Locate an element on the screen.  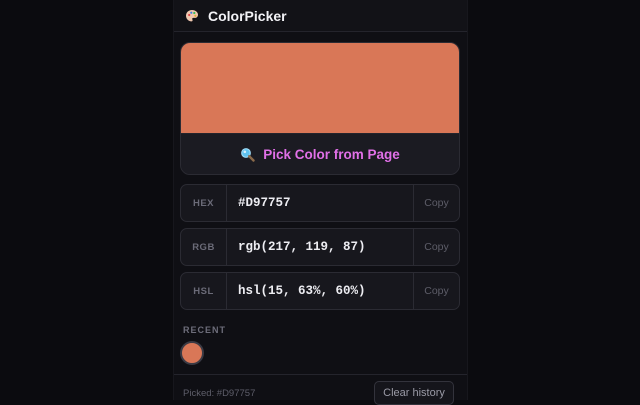
recent-label: RECENT is located at coordinates (205, 330).